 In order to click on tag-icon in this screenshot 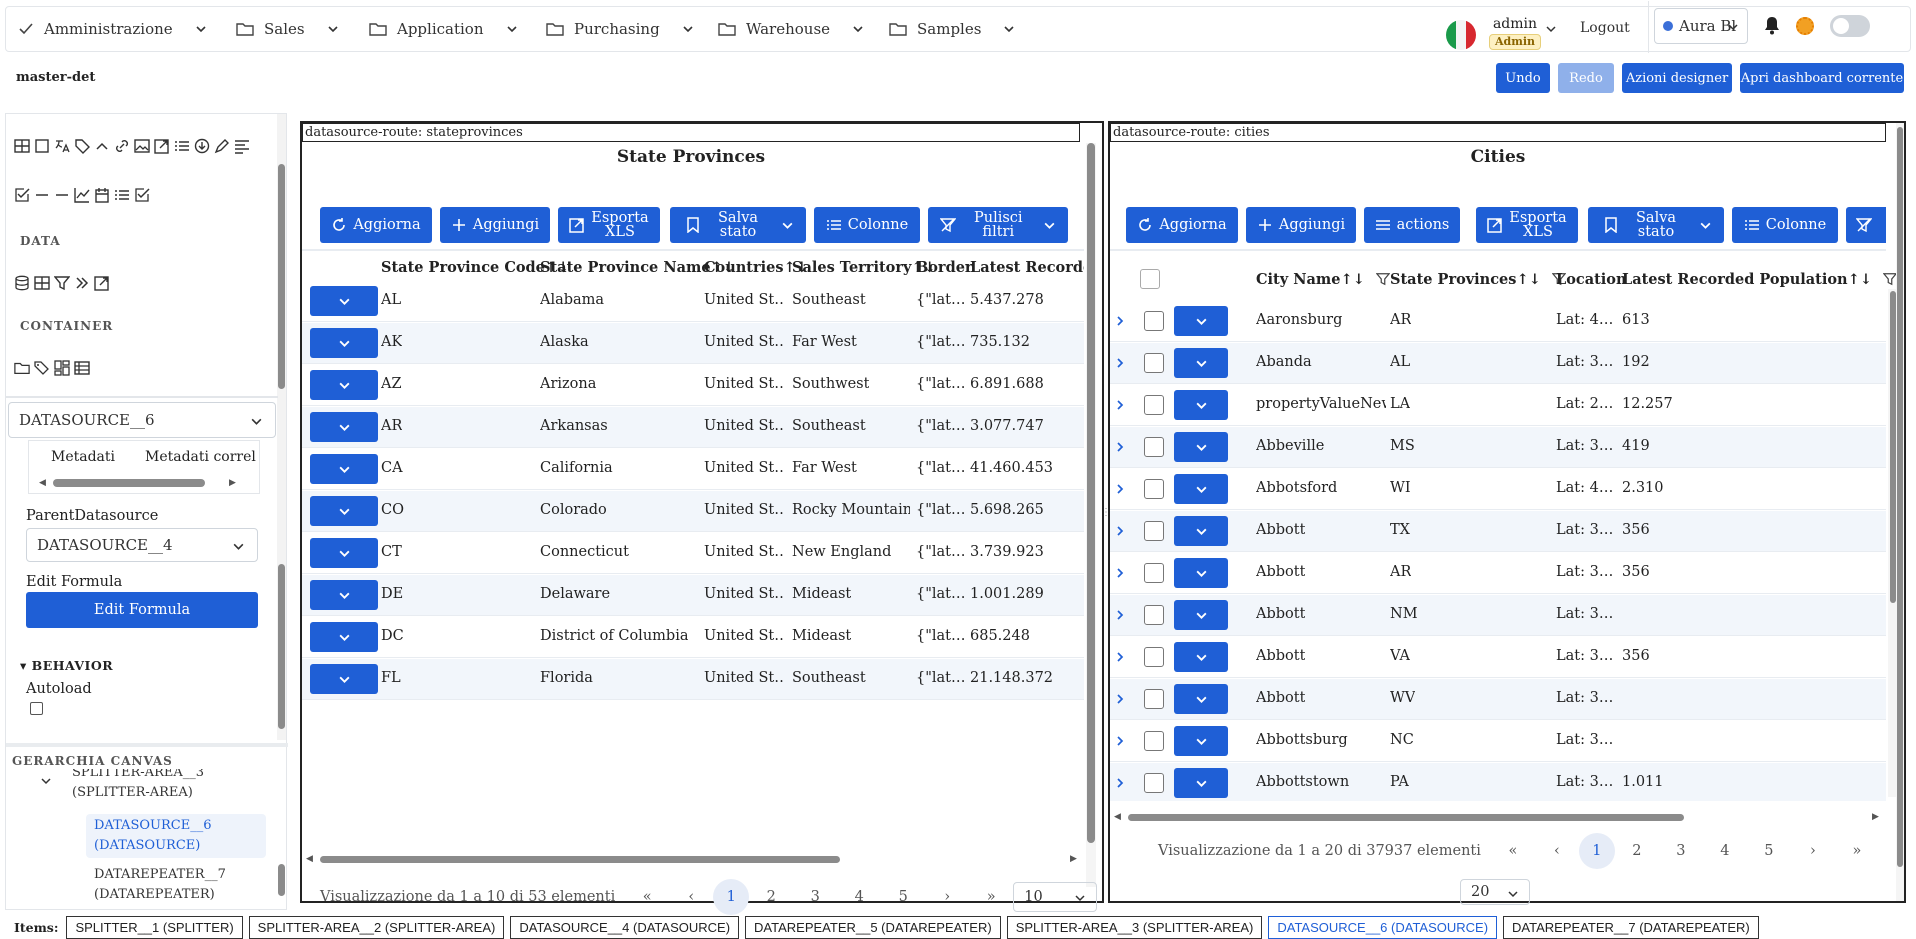, I will do `click(82, 146)`.